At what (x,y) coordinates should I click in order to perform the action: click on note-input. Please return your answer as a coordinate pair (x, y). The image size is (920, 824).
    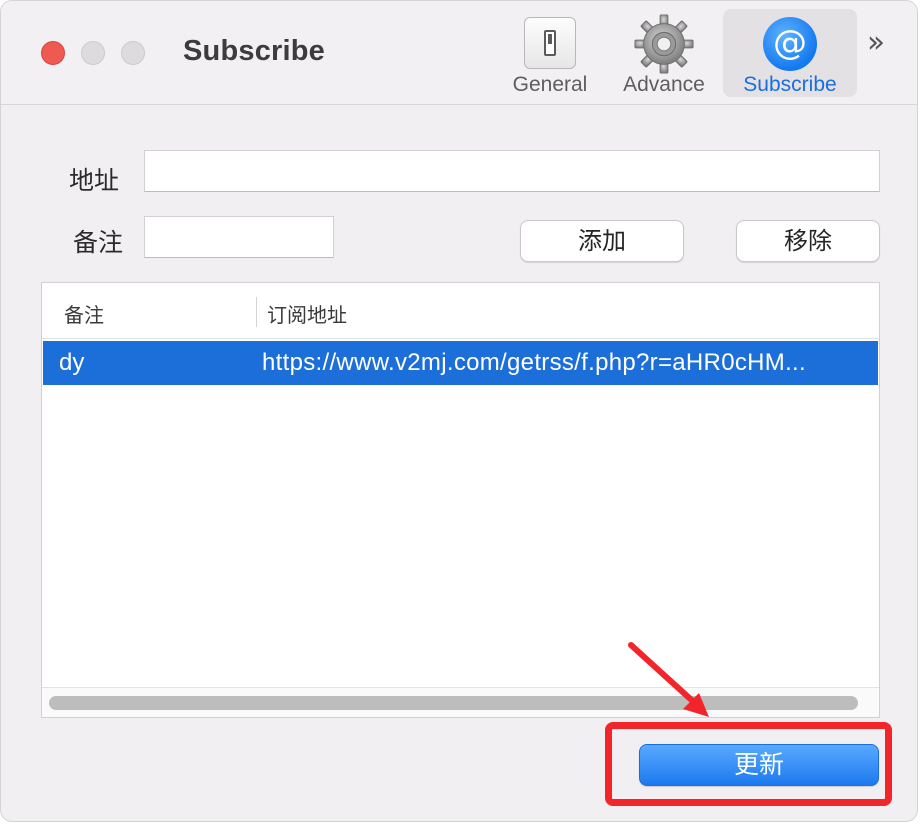
    Looking at the image, I should click on (239, 237).